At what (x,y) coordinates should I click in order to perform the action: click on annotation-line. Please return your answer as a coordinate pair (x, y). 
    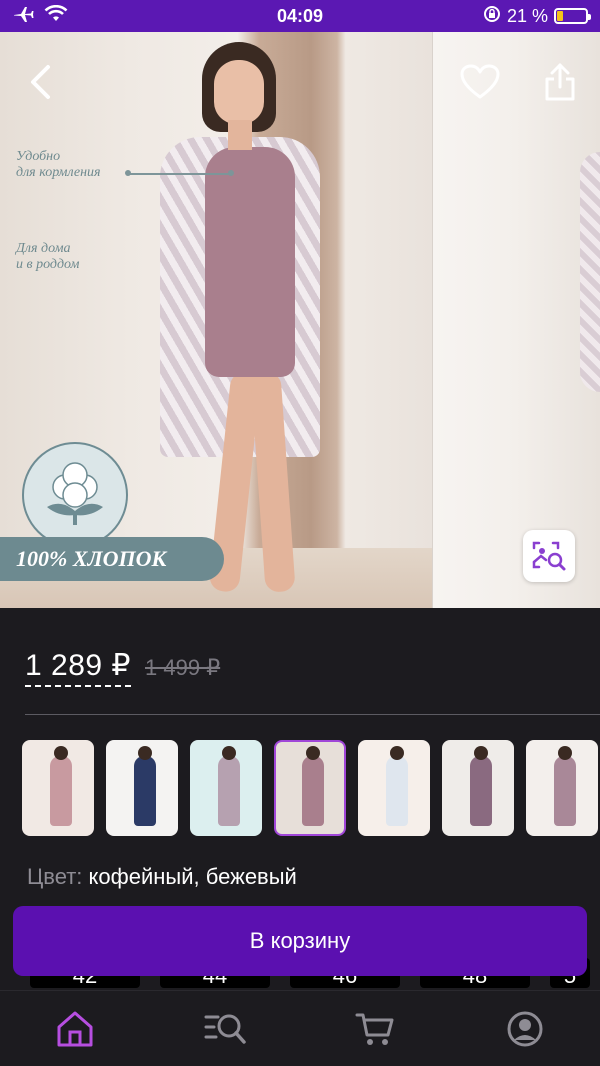
    Looking at the image, I should click on (180, 174).